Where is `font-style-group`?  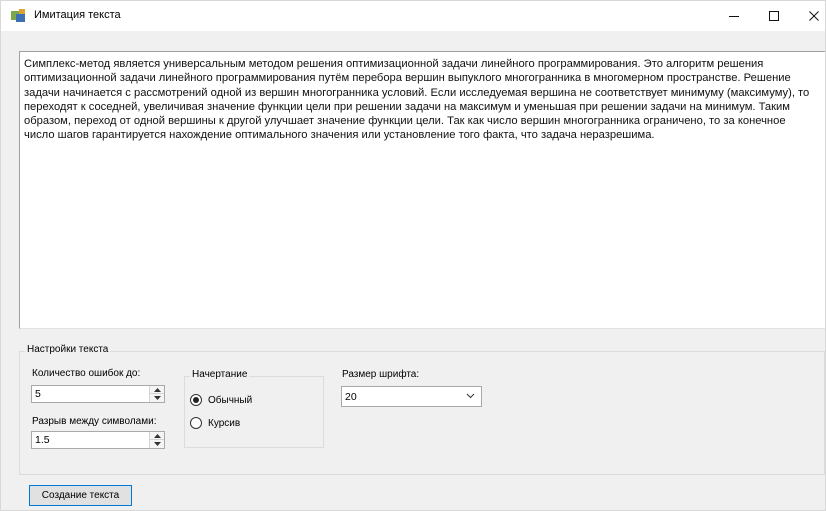
font-style-group is located at coordinates (254, 412).